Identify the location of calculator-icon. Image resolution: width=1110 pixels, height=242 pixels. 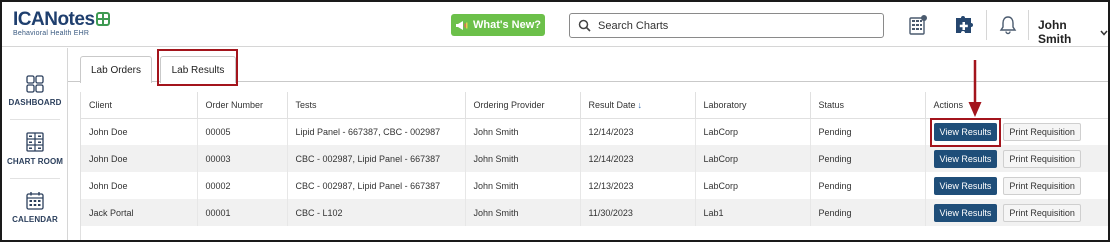
(918, 25).